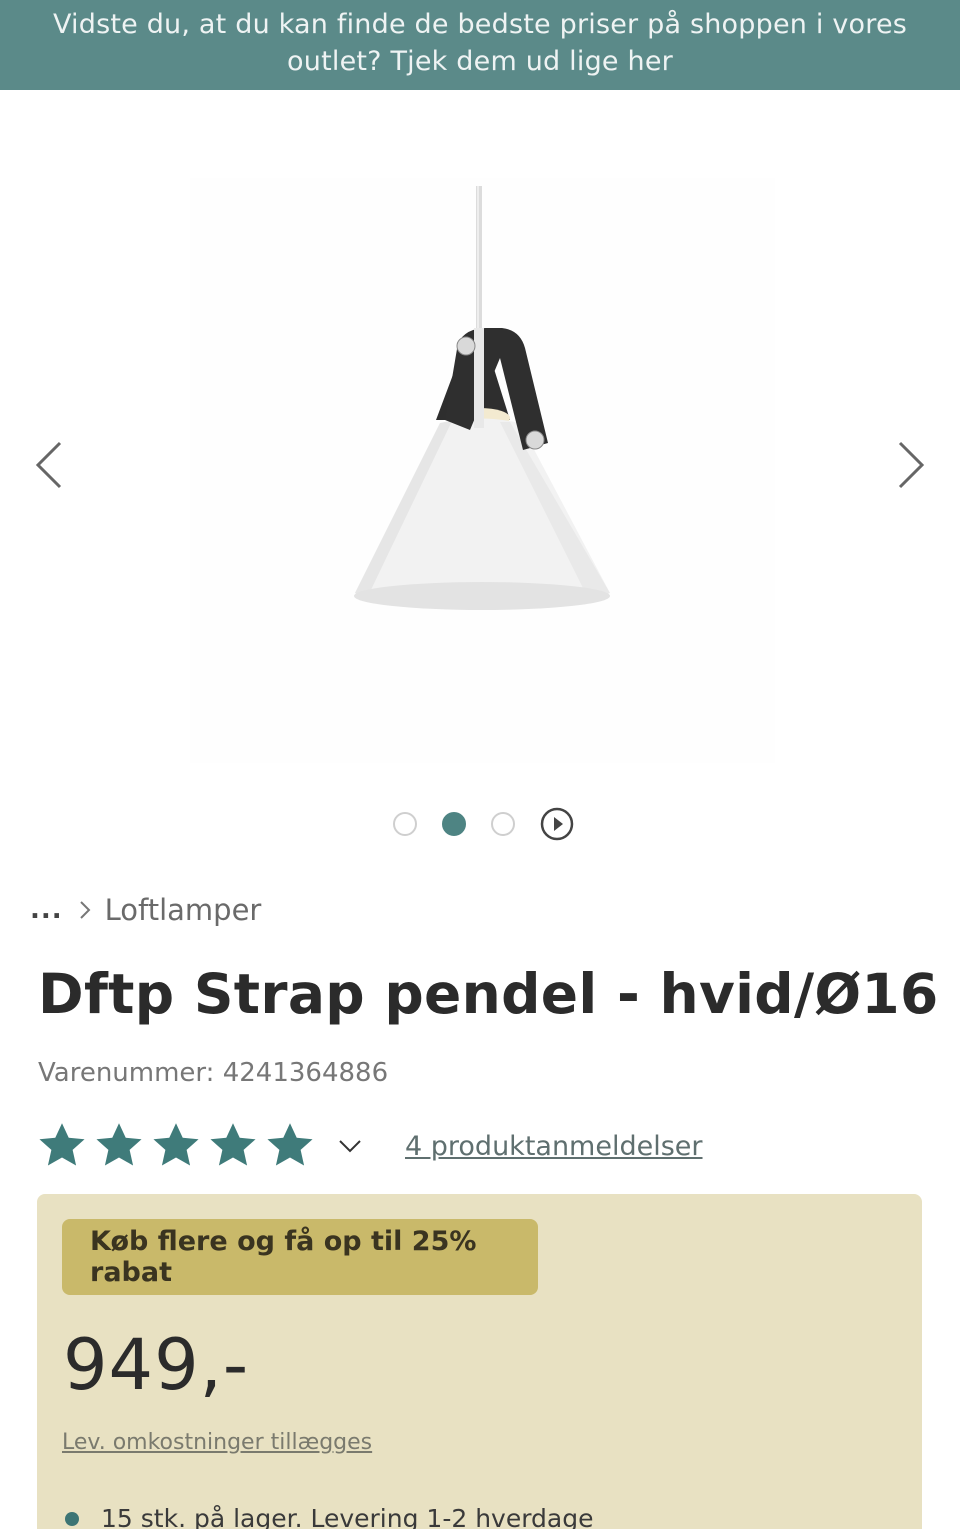 The width and height of the screenshot is (960, 1529). I want to click on sku-label: Varenummer:, so click(126, 1073).